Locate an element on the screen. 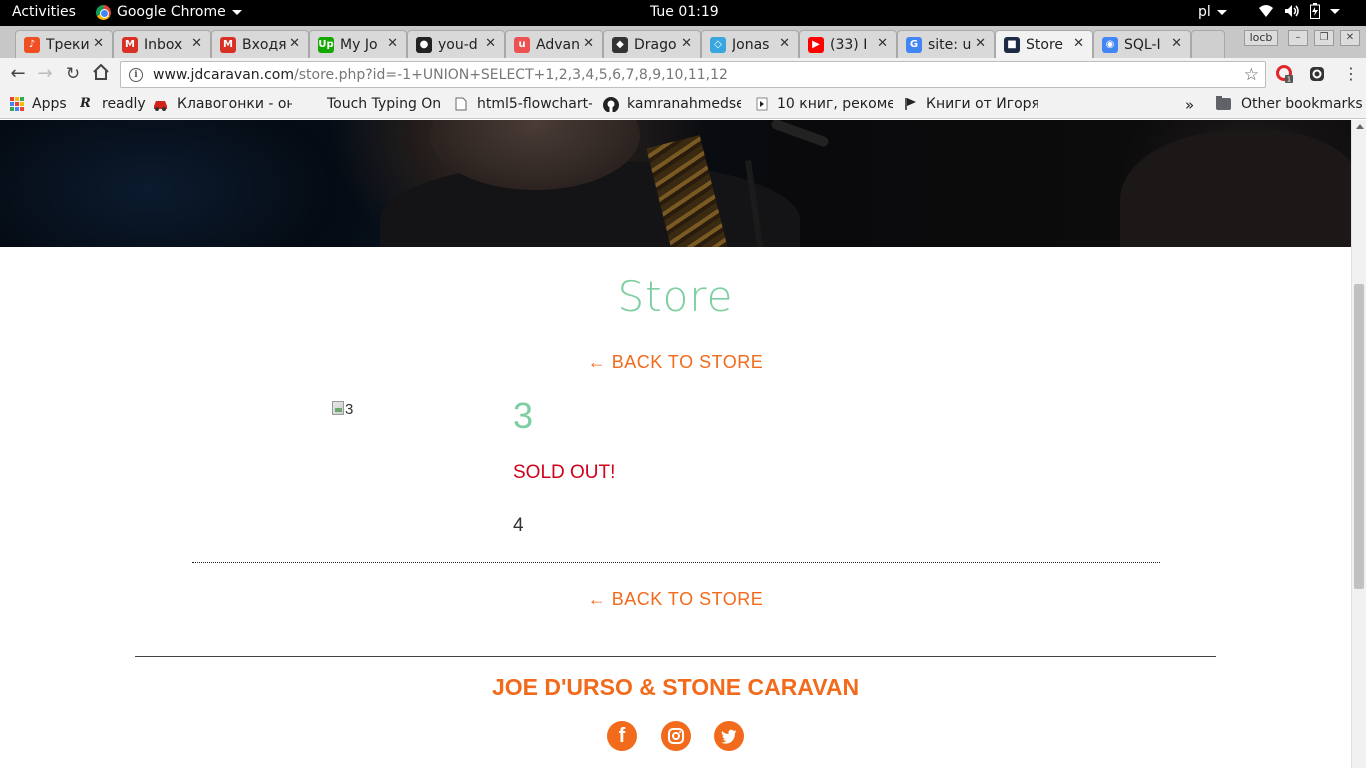  bookmark-label: html5-flowchart- is located at coordinates (534, 104).